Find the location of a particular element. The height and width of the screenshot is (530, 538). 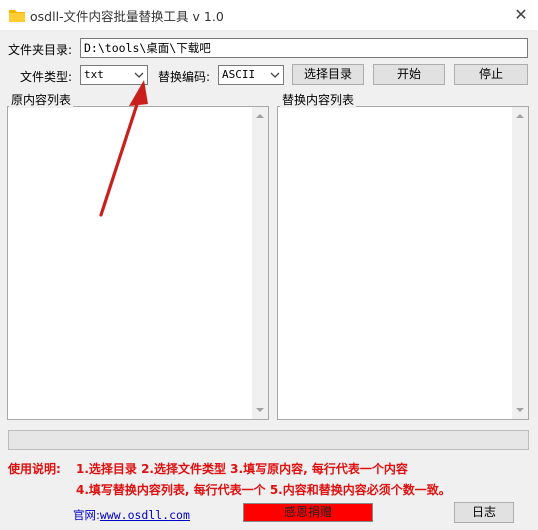

folder-label: 文件夹目录: is located at coordinates (40, 50).